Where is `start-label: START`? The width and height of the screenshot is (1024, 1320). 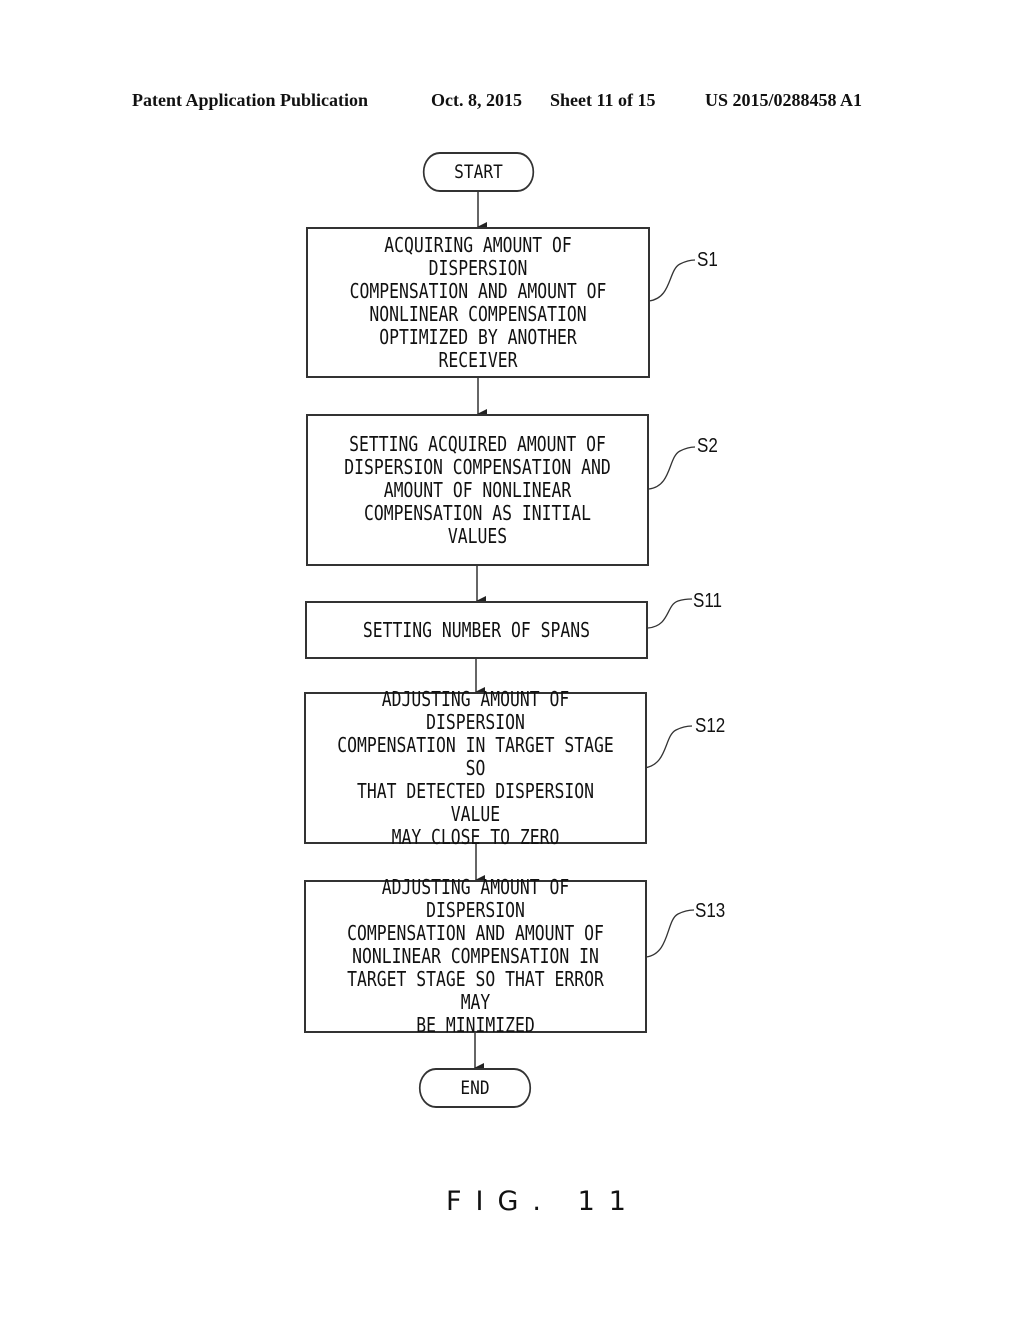 start-label: START is located at coordinates (478, 172).